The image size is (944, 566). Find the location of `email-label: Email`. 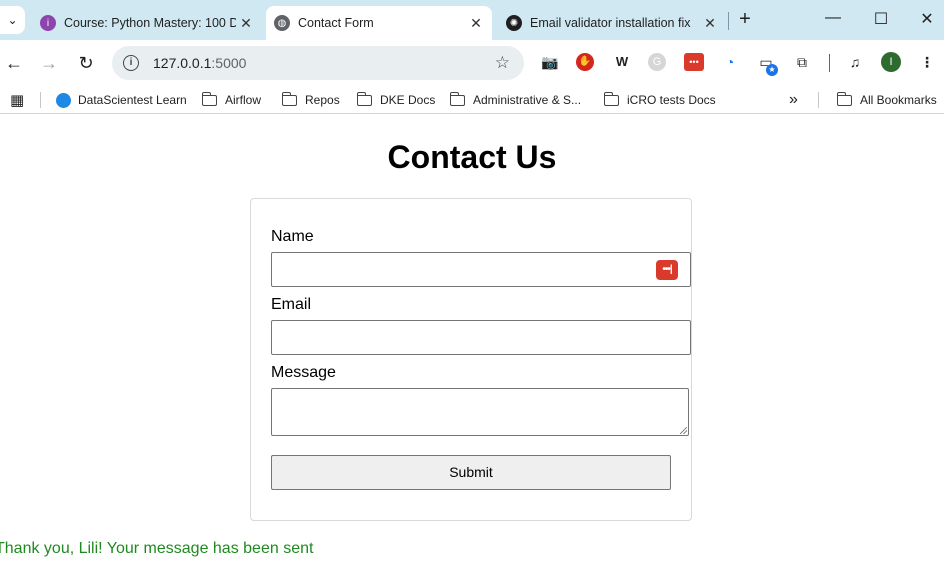

email-label: Email is located at coordinates (291, 304).